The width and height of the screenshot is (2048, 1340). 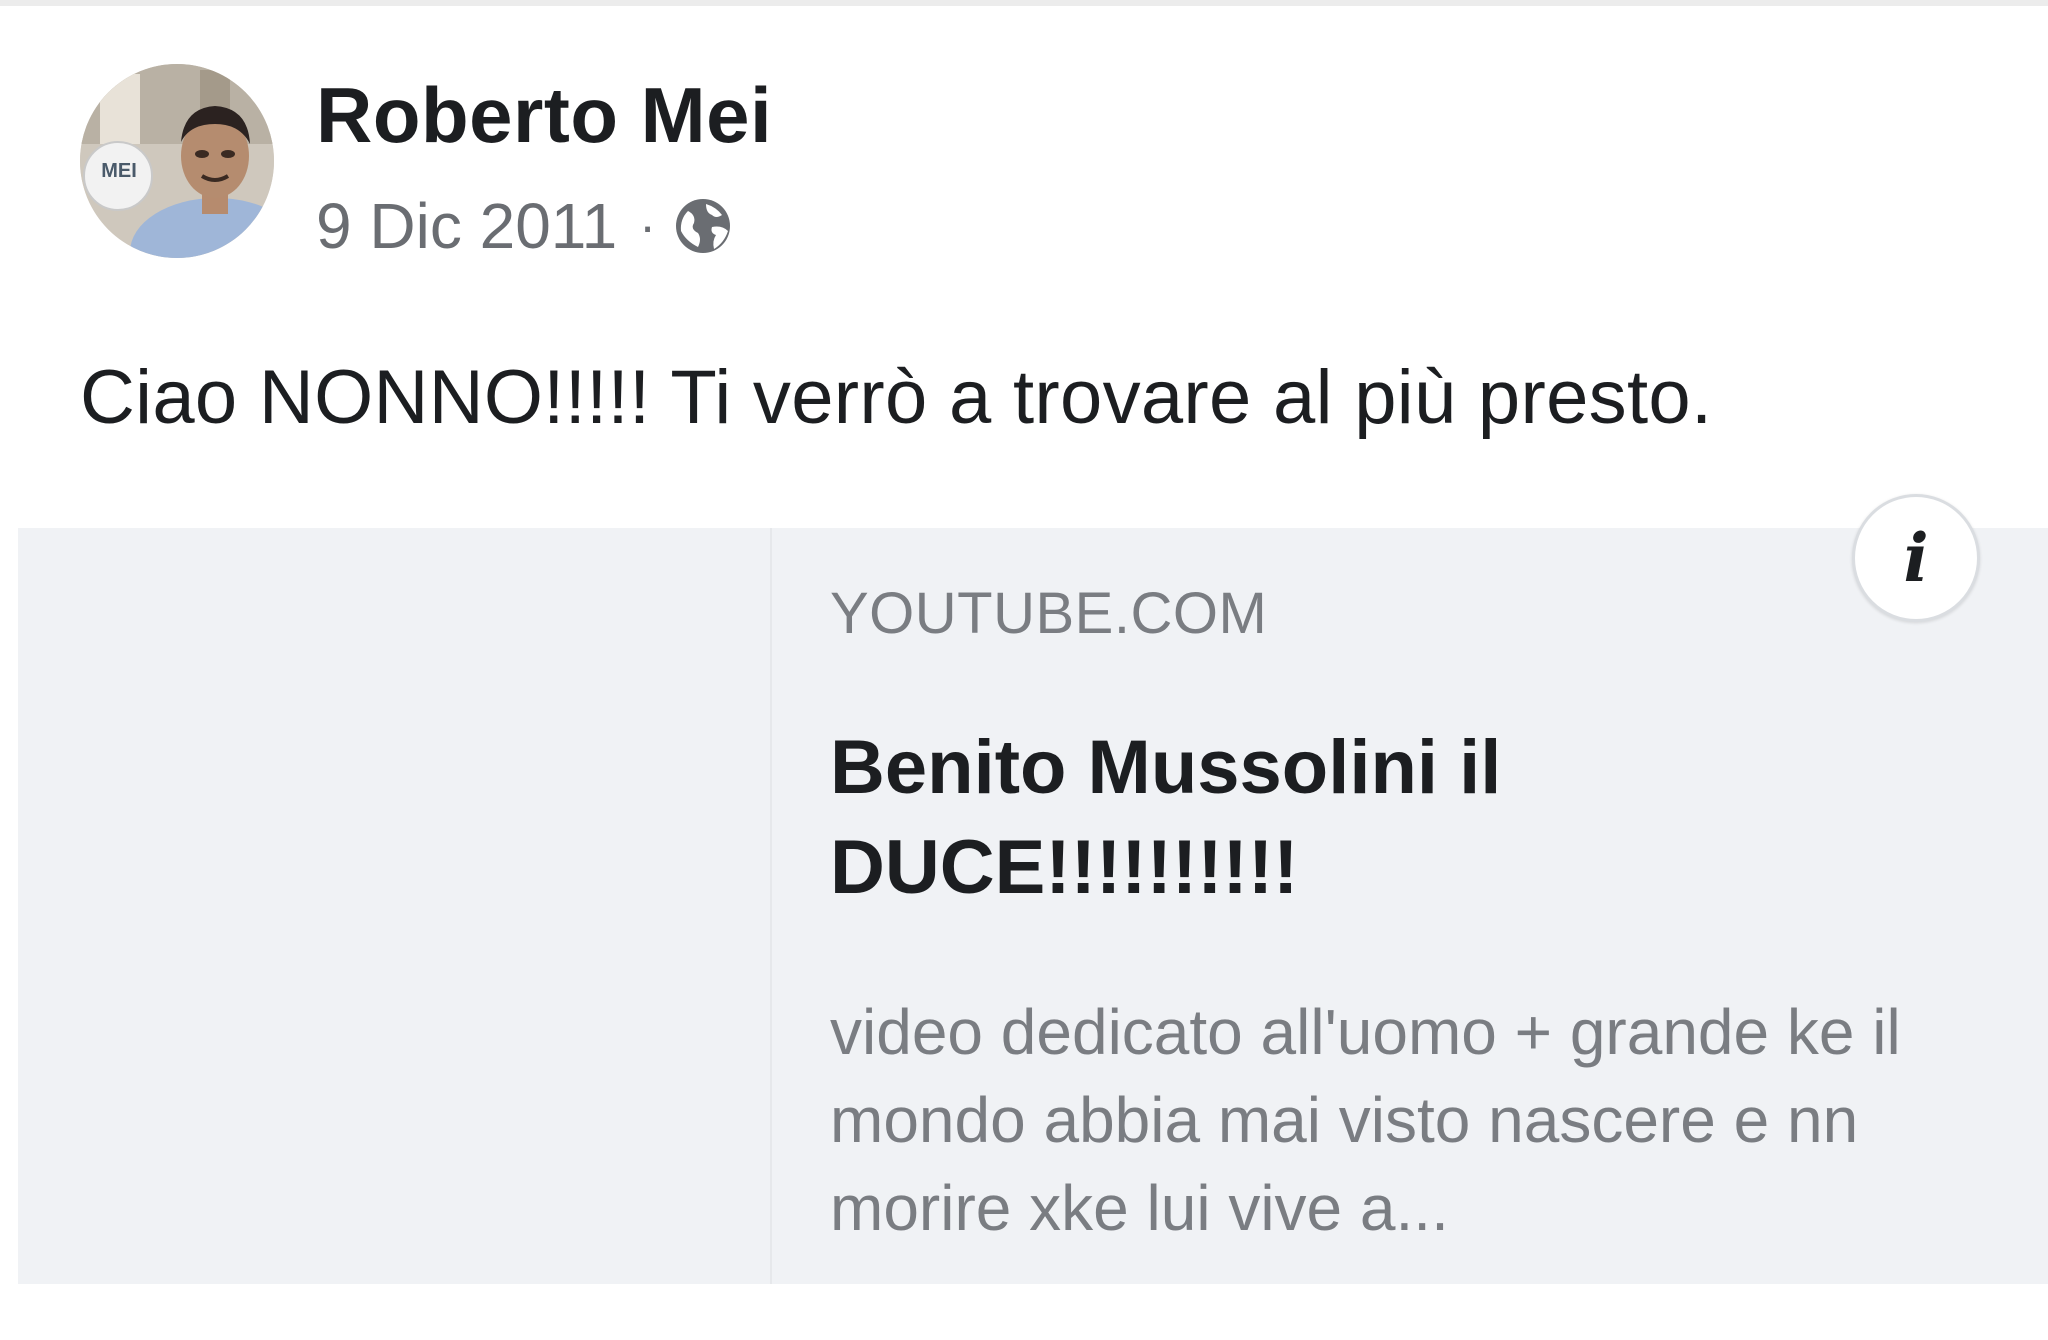 What do you see at coordinates (177, 161) in the screenshot?
I see `avatar: MEI` at bounding box center [177, 161].